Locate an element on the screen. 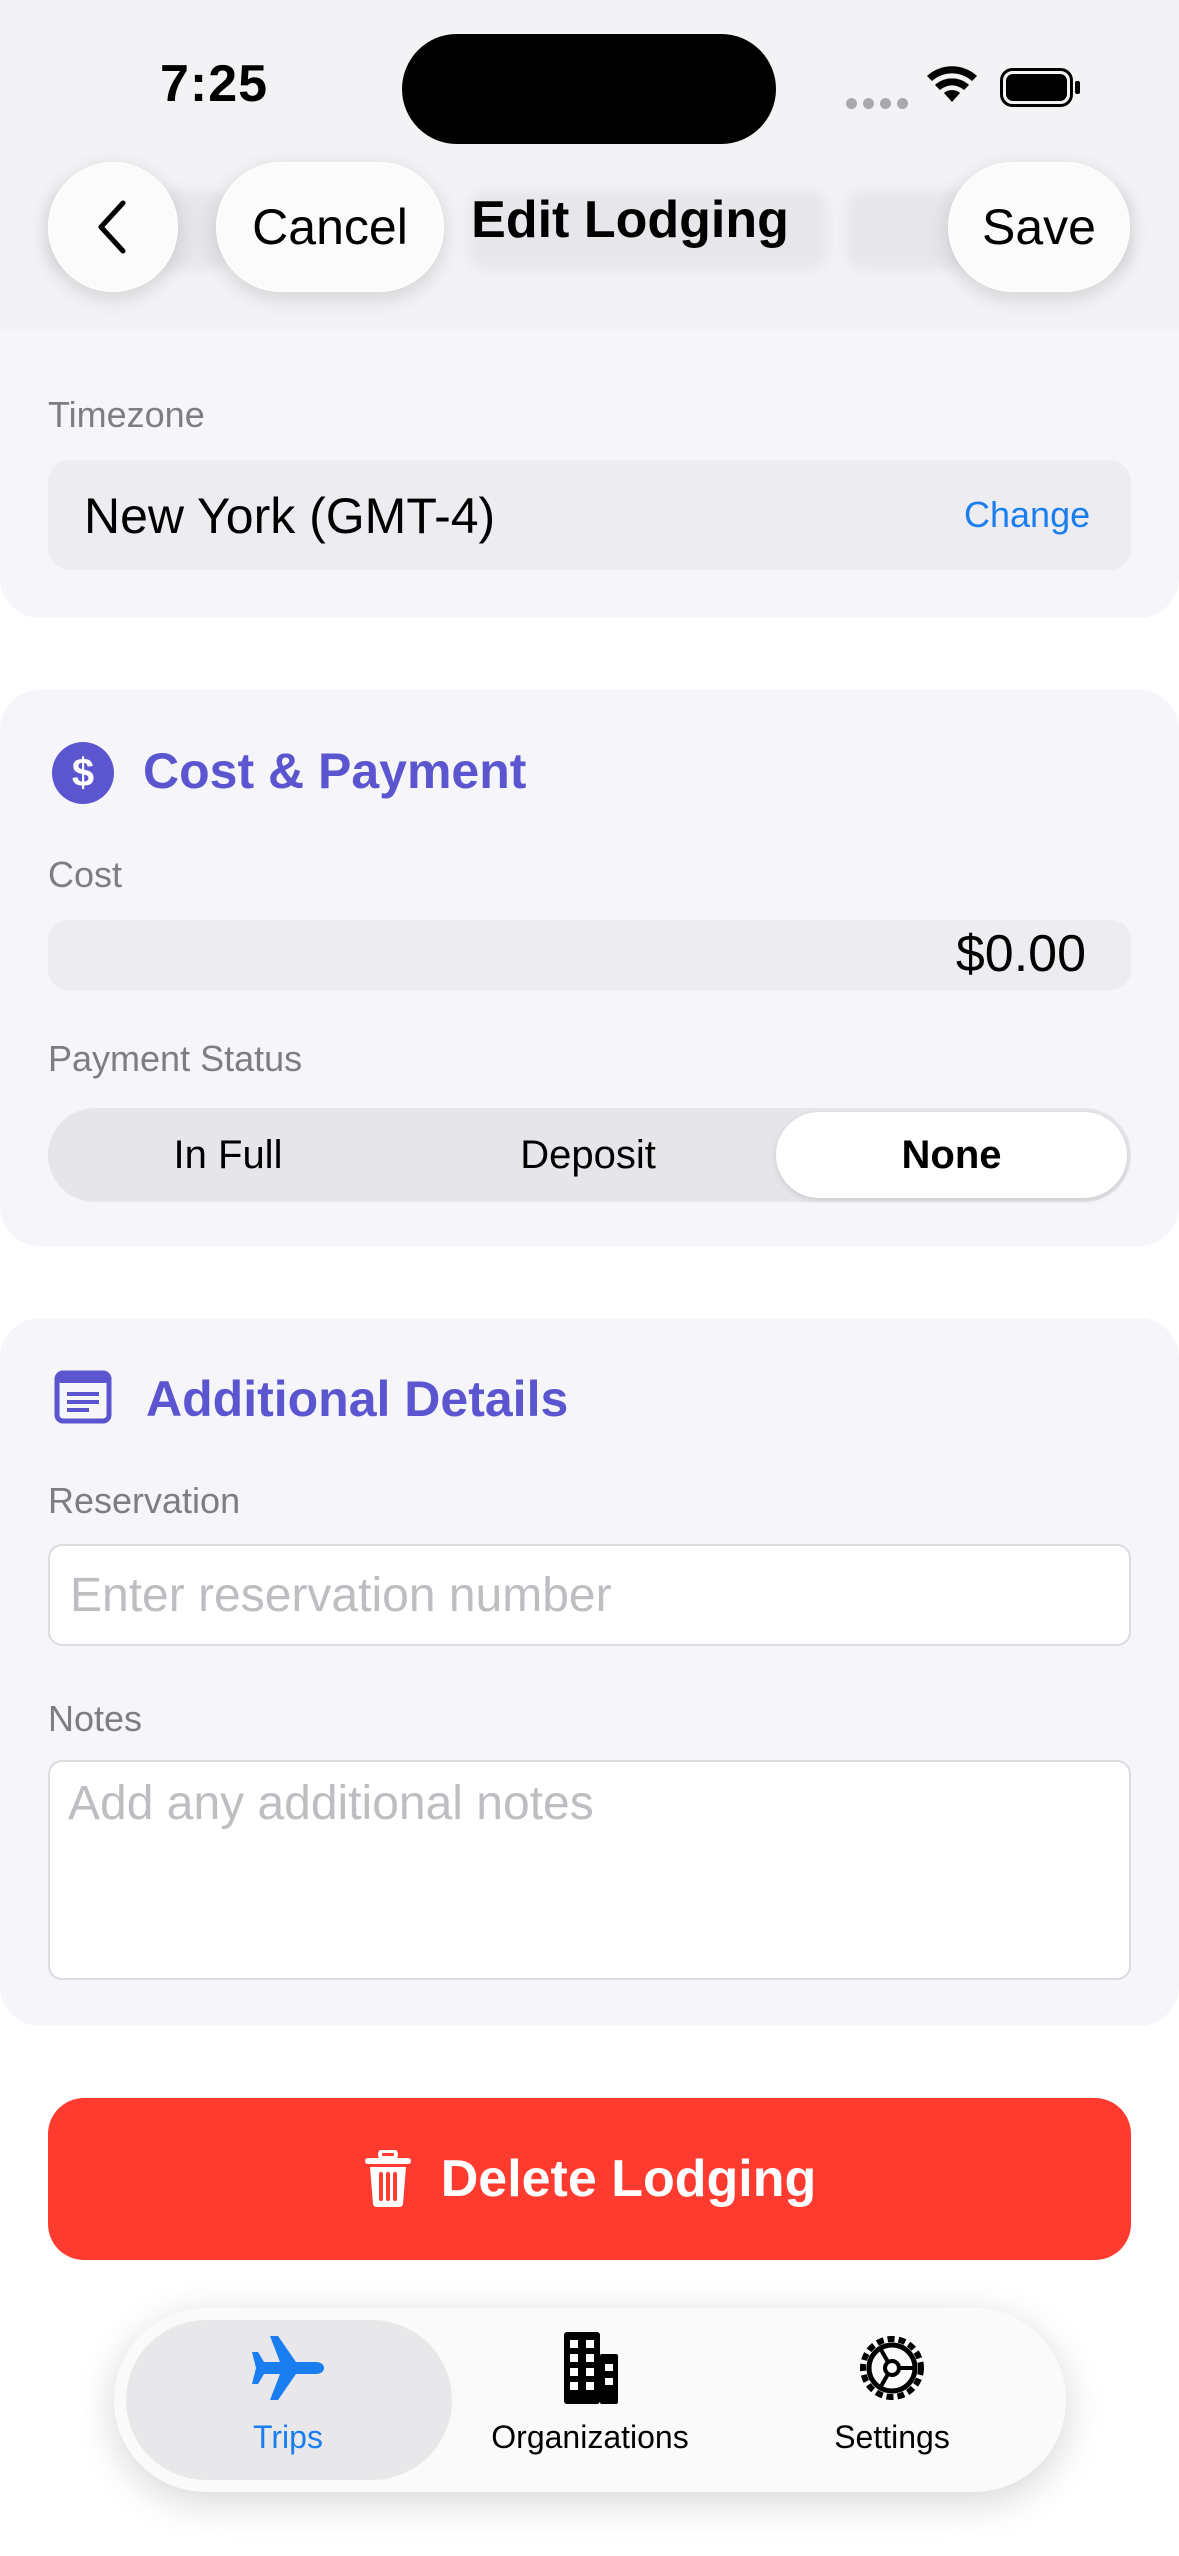  gear-icon is located at coordinates (892, 2368).